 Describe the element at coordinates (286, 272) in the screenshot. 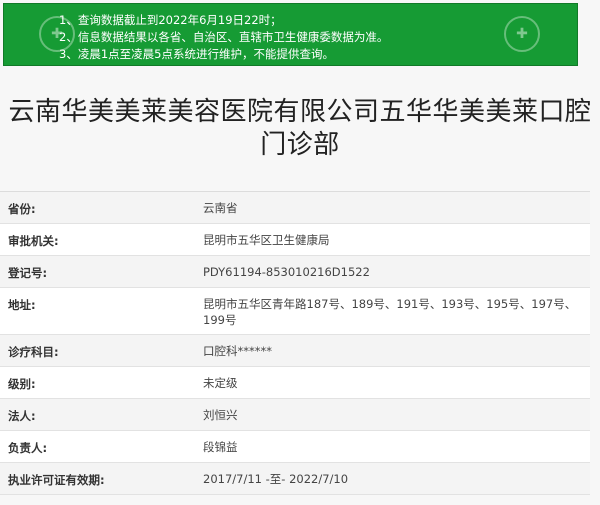

I see `row-value: PDY61194-853010216D1522` at that location.